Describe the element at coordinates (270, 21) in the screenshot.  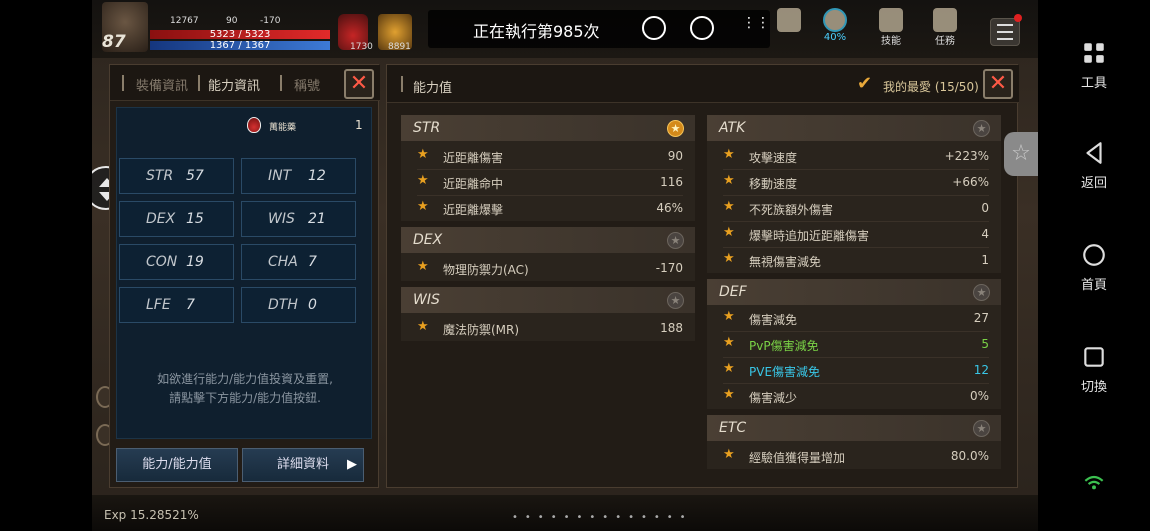
I see `stat-b-value: -170` at that location.